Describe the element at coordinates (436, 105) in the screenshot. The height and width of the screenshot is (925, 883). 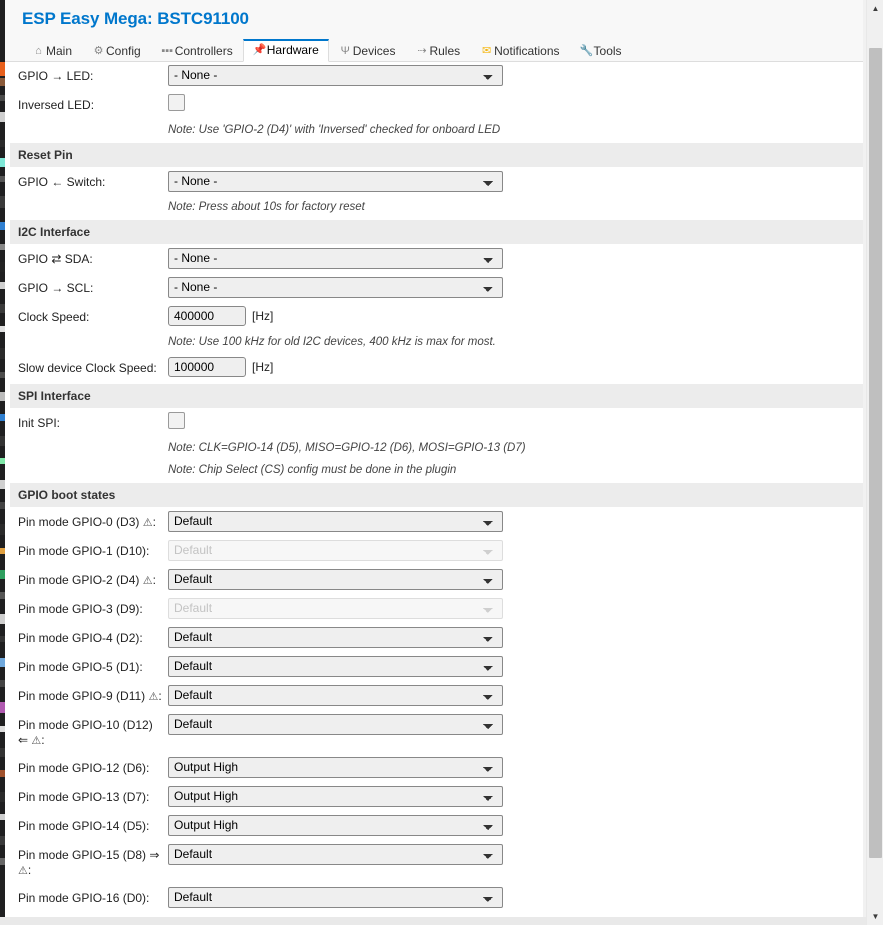
I see `inversed-led-row: Inversed LED:` at that location.